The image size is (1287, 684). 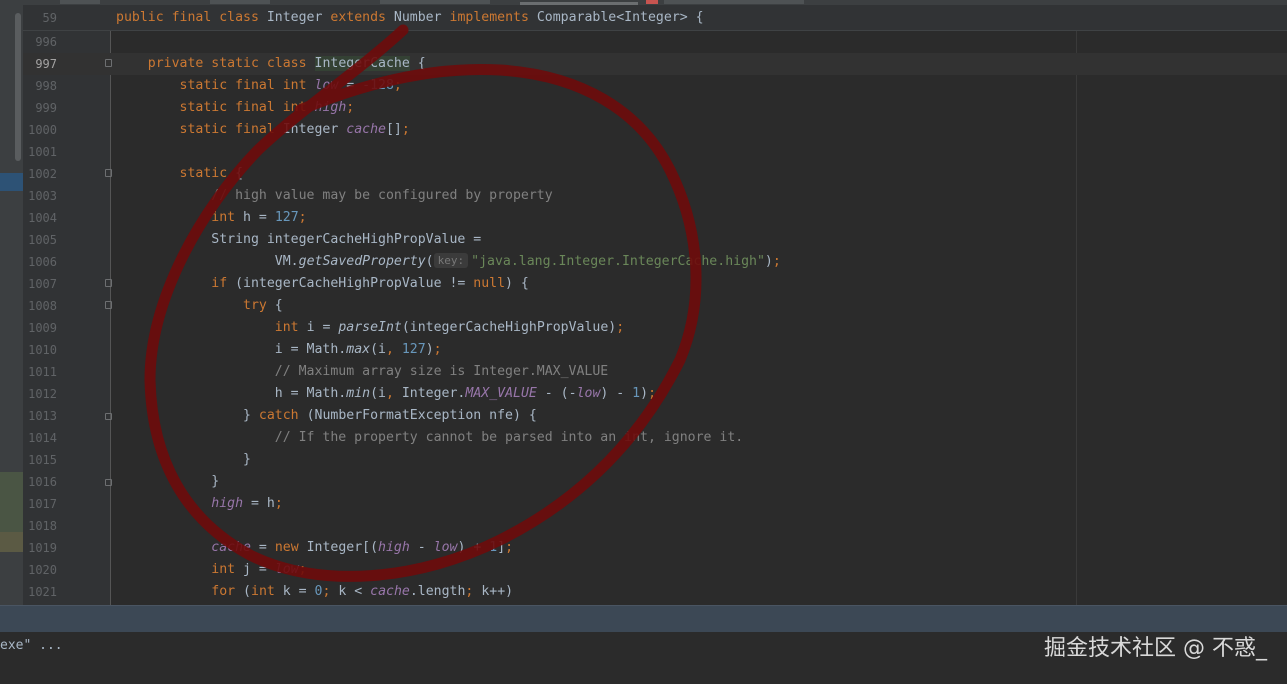 What do you see at coordinates (655, 174) in the screenshot?
I see `code-line: 1002 static {` at bounding box center [655, 174].